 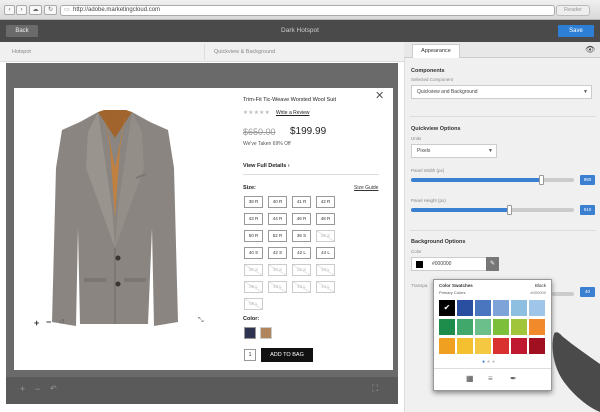 What do you see at coordinates (492, 264) in the screenshot?
I see `color-picker-button: ✎` at bounding box center [492, 264].